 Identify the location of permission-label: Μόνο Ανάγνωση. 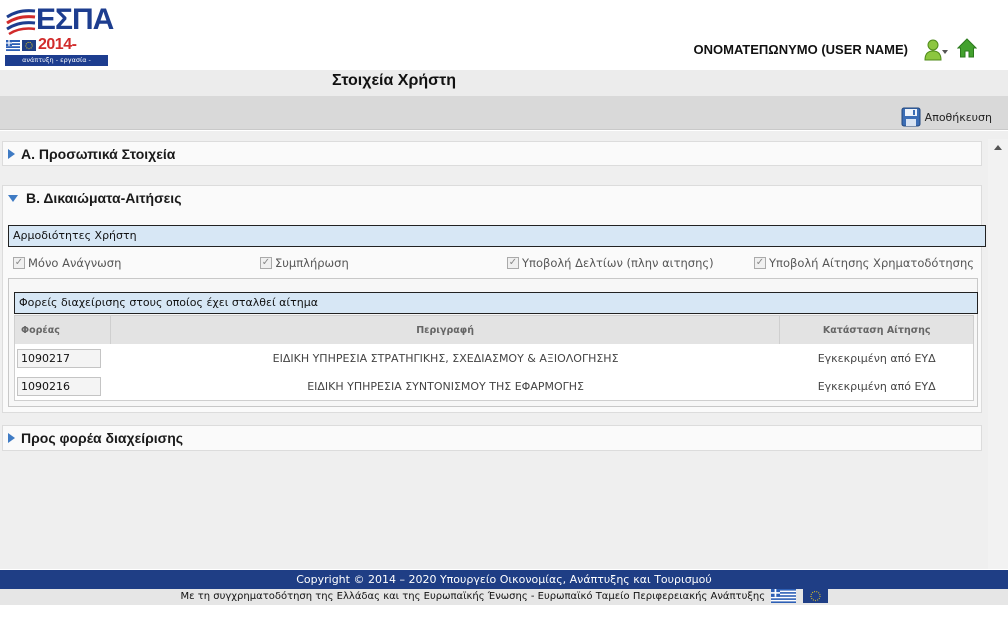
(75, 263).